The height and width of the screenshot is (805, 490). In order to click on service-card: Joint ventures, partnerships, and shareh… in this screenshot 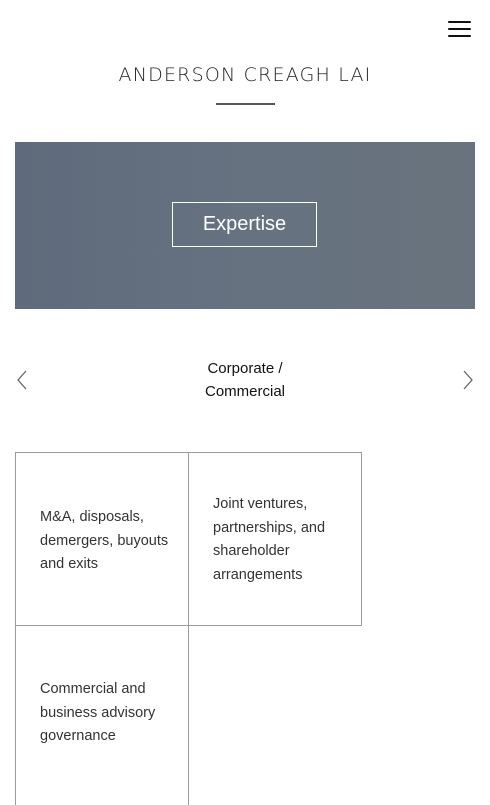, I will do `click(275, 539)`.